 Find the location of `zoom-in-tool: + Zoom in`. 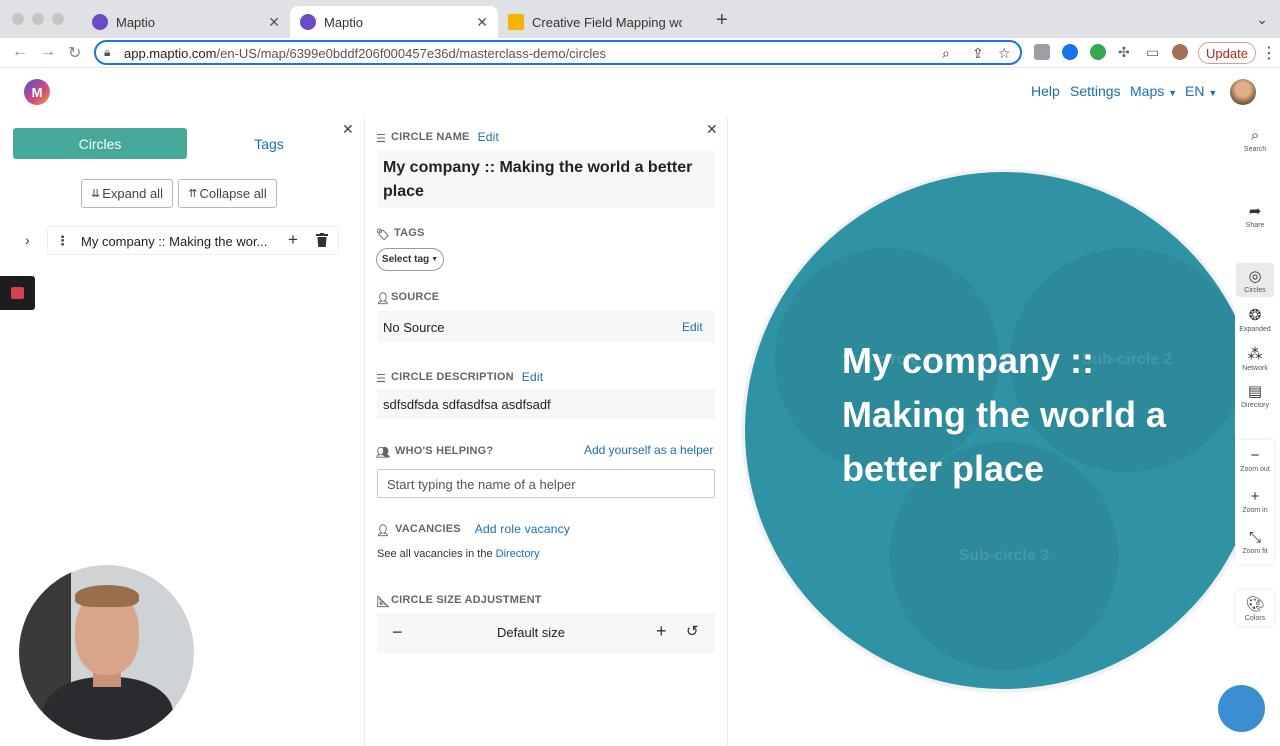

zoom-in-tool: + Zoom in is located at coordinates (1255, 501).